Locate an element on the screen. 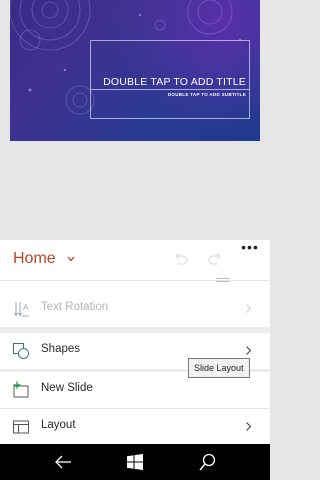 Image resolution: width=320 pixels, height=480 pixels. text-rotation-icon: A is located at coordinates (21, 309).